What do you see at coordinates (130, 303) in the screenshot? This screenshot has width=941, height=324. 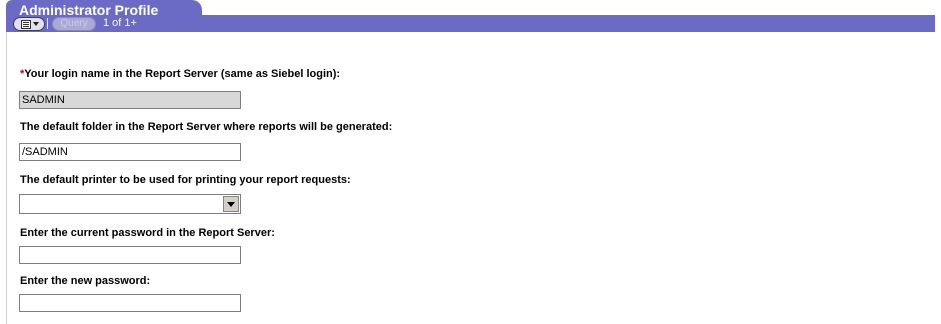 I see `new-password-field` at bounding box center [130, 303].